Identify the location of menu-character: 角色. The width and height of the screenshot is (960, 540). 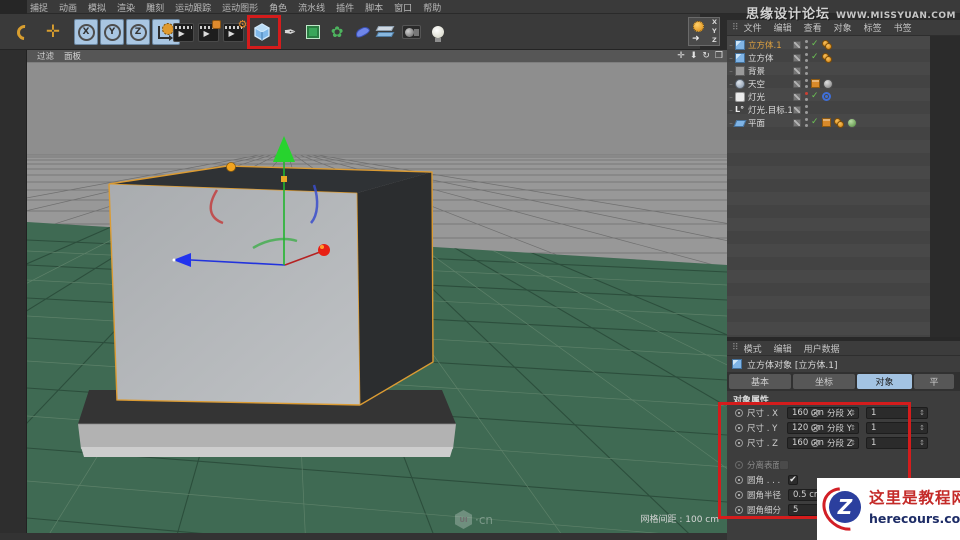
(283, 7).